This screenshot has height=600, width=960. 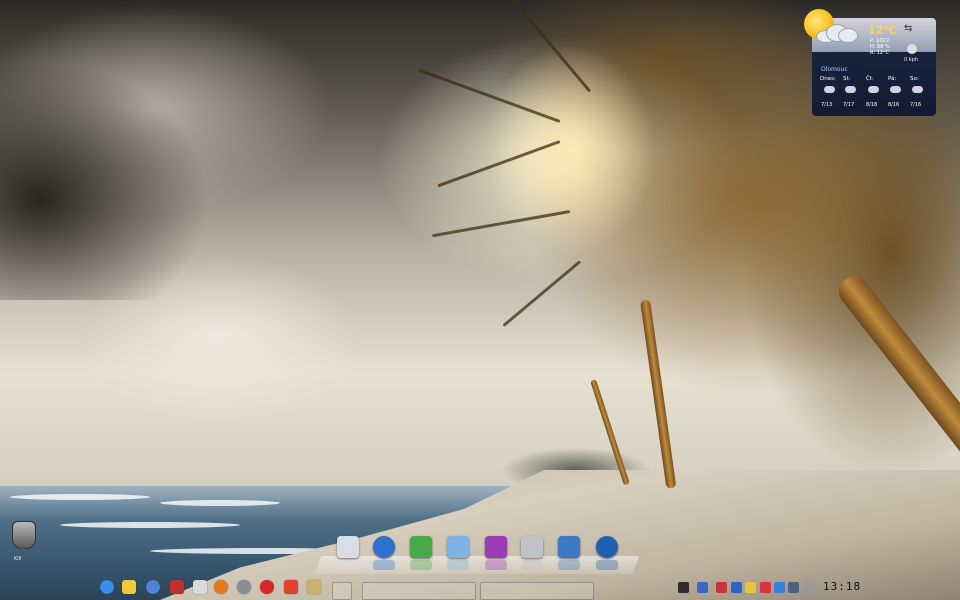 What do you see at coordinates (421, 547) in the screenshot?
I see `file-manager-icon` at bounding box center [421, 547].